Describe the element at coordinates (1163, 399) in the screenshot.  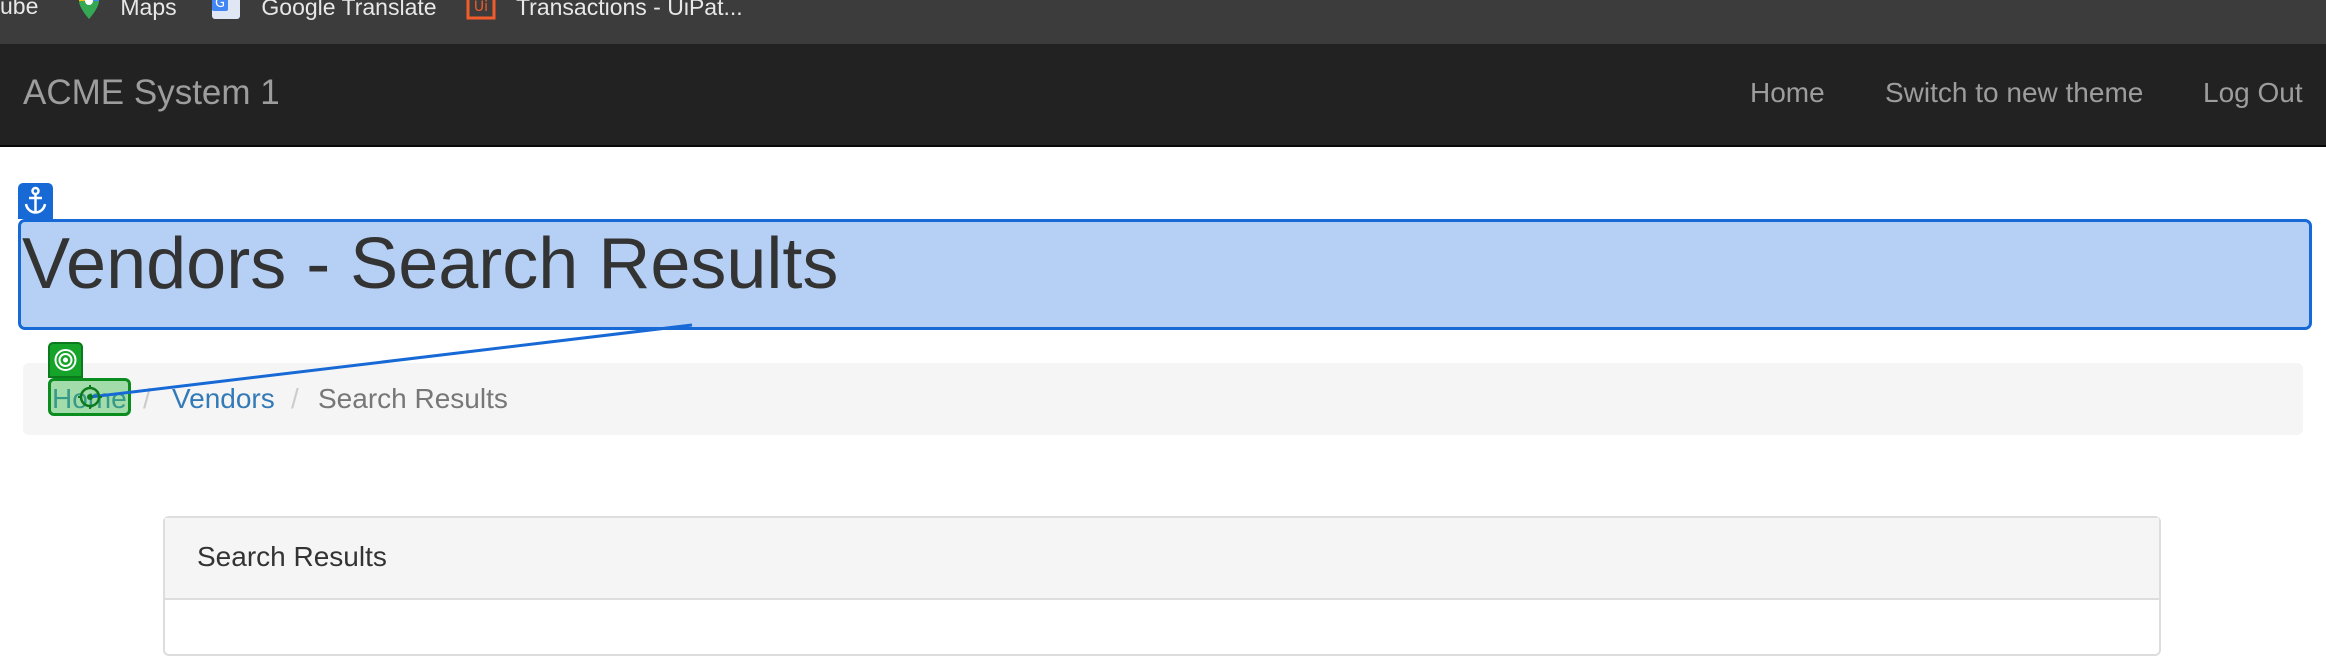
I see `breadcrumb: Home / Vendors / Search Results` at that location.